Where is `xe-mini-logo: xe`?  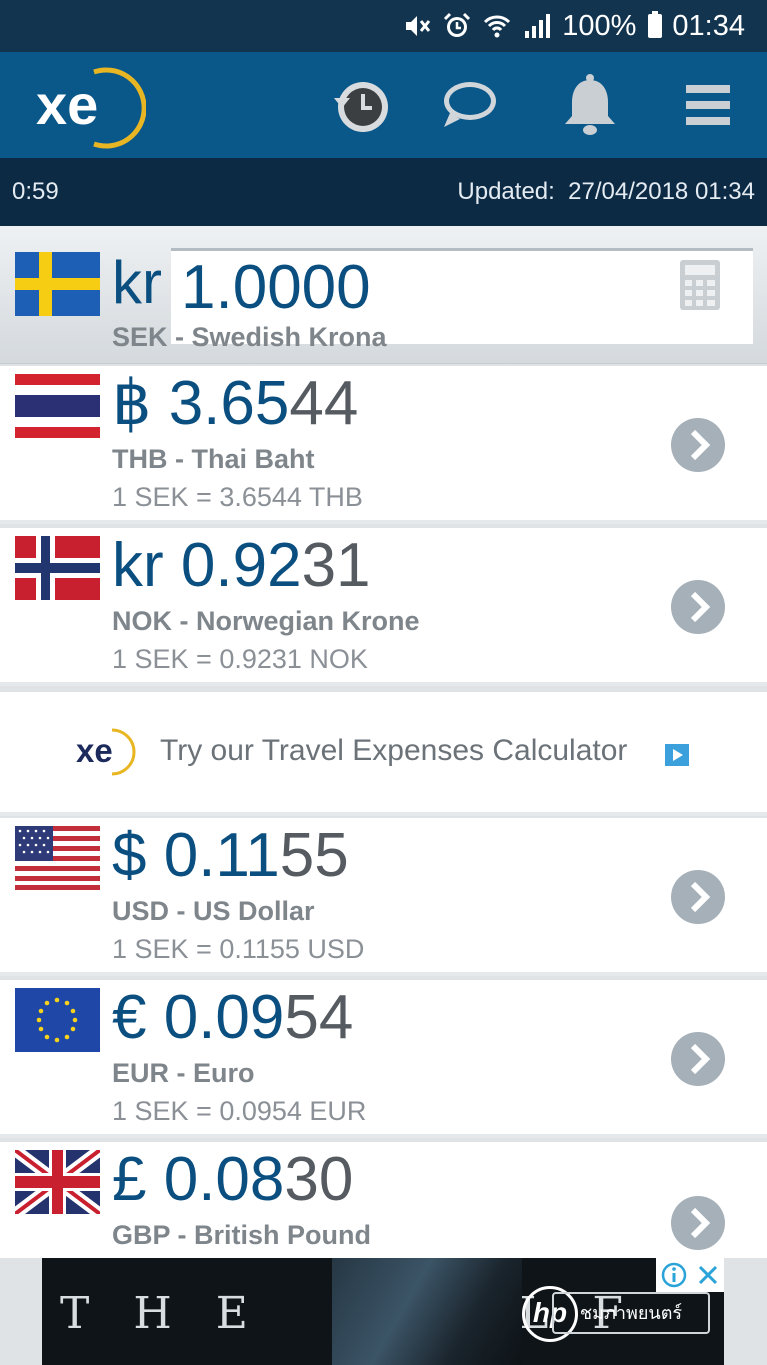
xe-mini-logo: xe is located at coordinates (106, 752).